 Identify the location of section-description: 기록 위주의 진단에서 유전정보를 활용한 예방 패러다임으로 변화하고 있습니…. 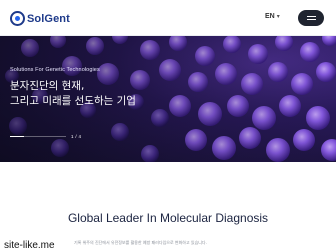
(140, 242).